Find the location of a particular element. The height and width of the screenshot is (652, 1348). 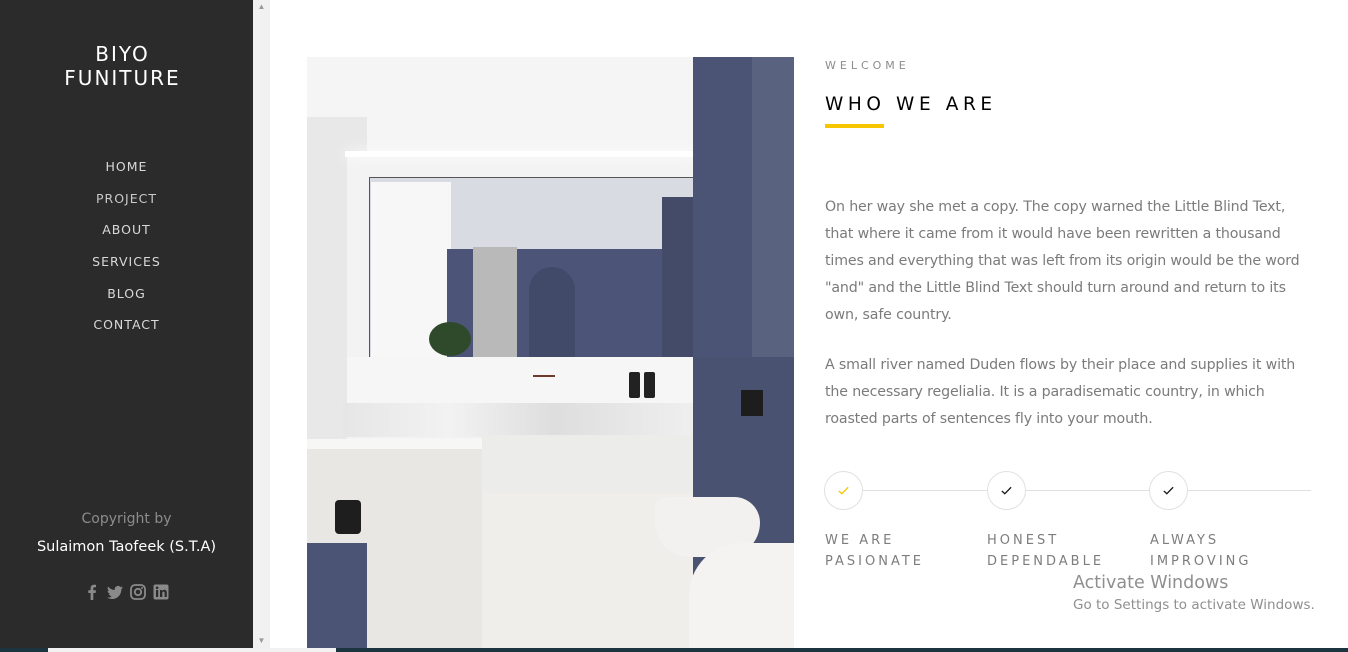

copyright-name: Sulaimon Taofeek (S.T.A) is located at coordinates (126, 547).